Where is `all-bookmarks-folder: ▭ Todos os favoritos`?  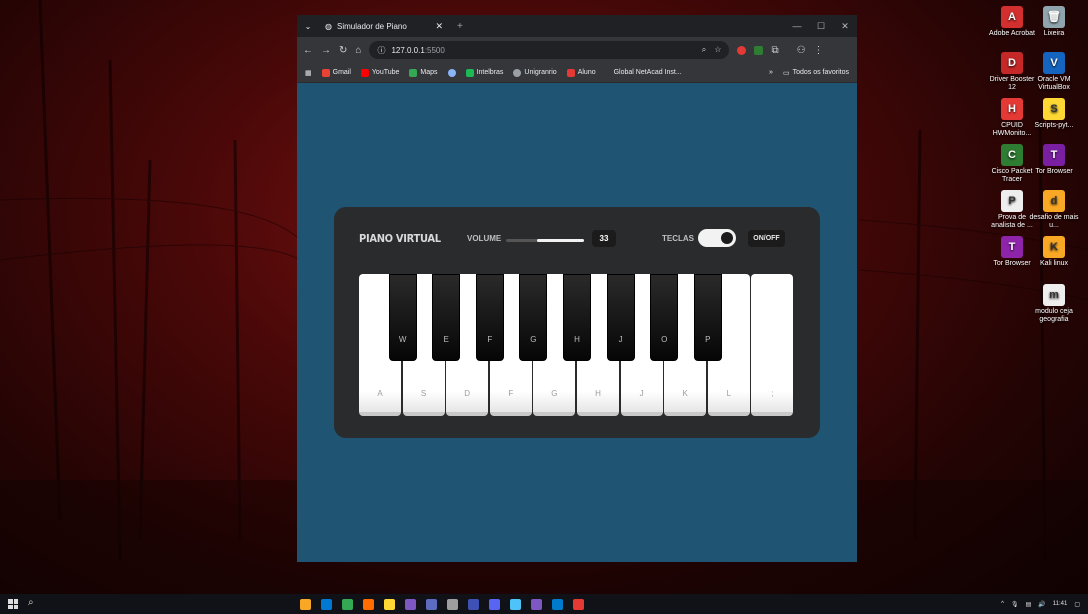
all-bookmarks-folder: ▭ Todos os favoritos is located at coordinates (816, 73).